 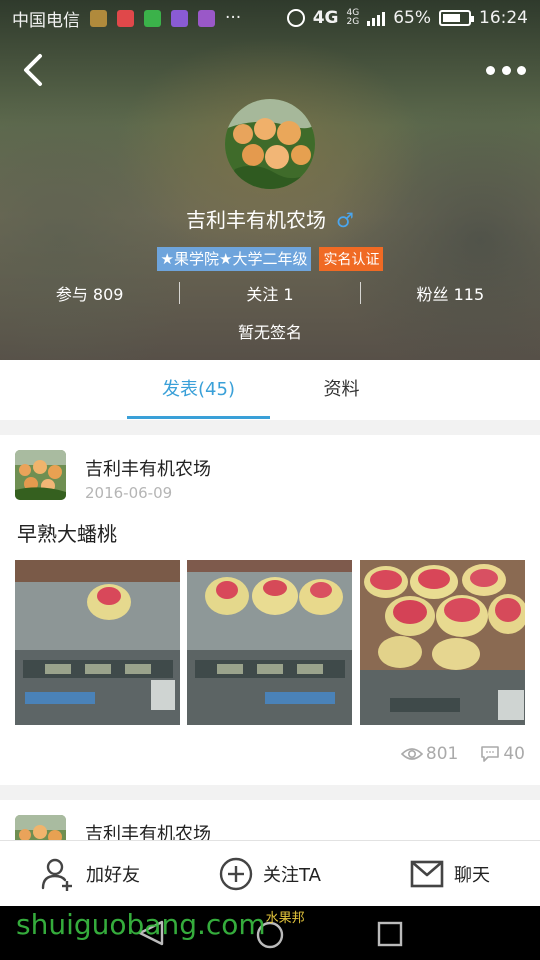 I want to click on stat-followers: 粉丝 115, so click(x=450, y=293).